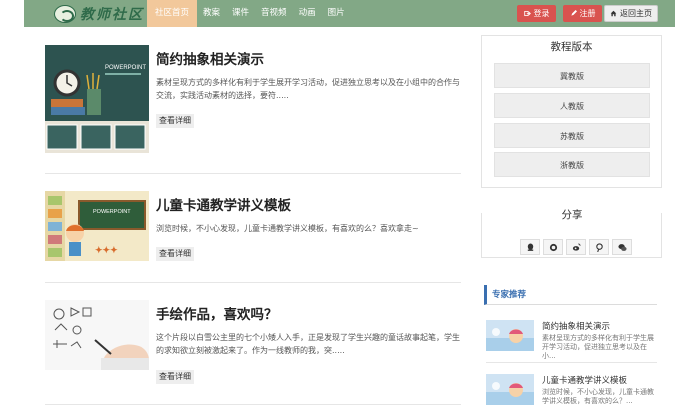  Describe the element at coordinates (527, 13) in the screenshot. I see `login-icon` at that location.